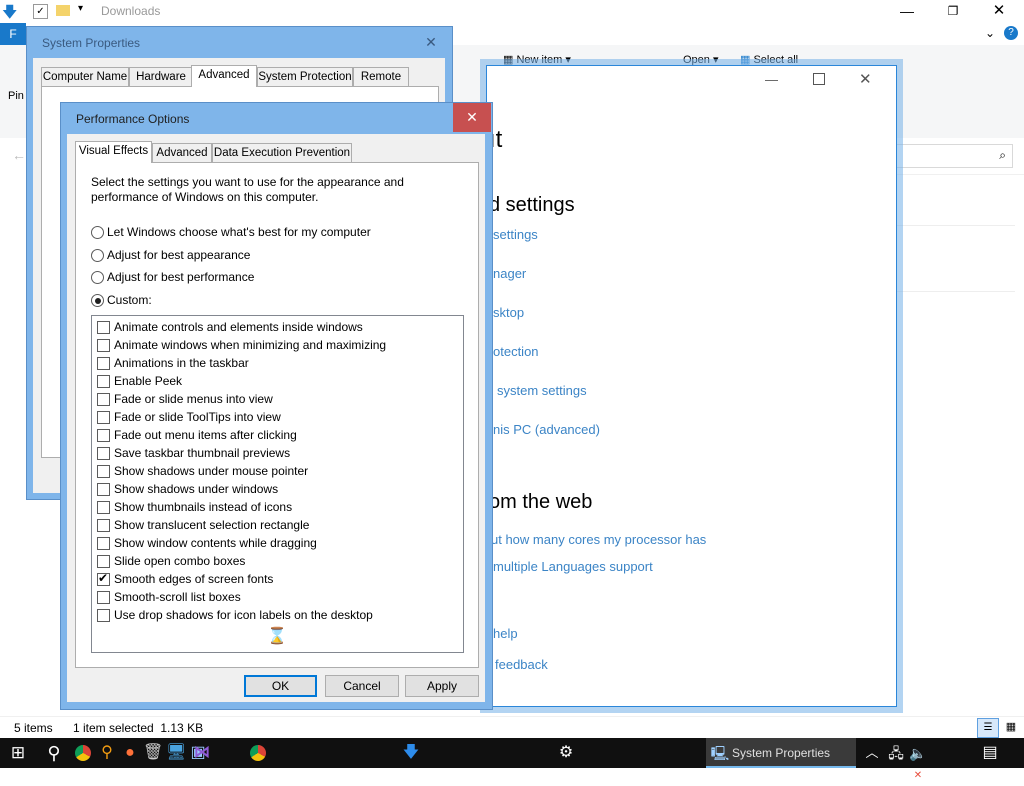 This screenshot has height=786, width=1024. Describe the element at coordinates (515, 234) in the screenshot. I see `link-bitlocker-settings: settings` at that location.